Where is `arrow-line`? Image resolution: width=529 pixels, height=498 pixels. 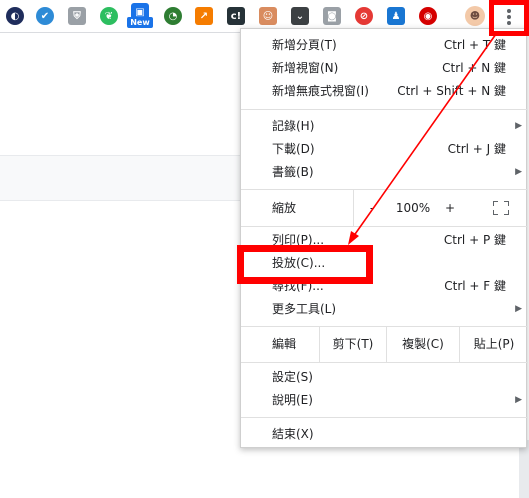
arrow-line is located at coordinates (424, 135).